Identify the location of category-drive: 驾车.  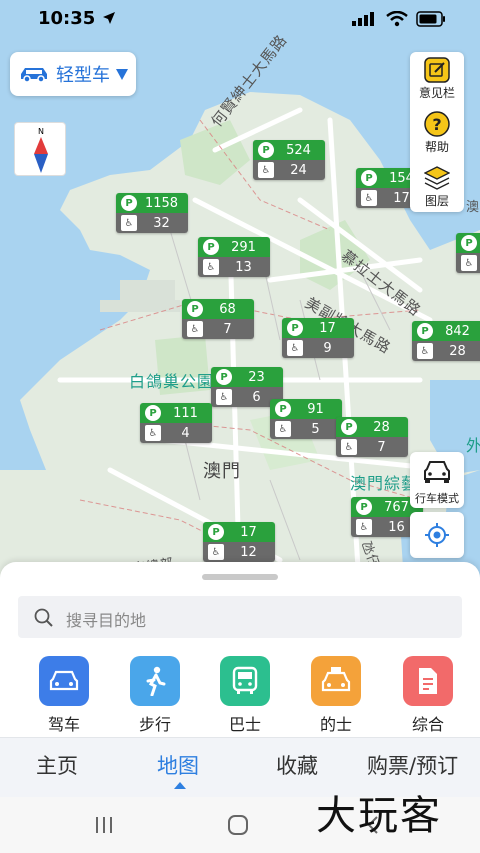
(64, 695).